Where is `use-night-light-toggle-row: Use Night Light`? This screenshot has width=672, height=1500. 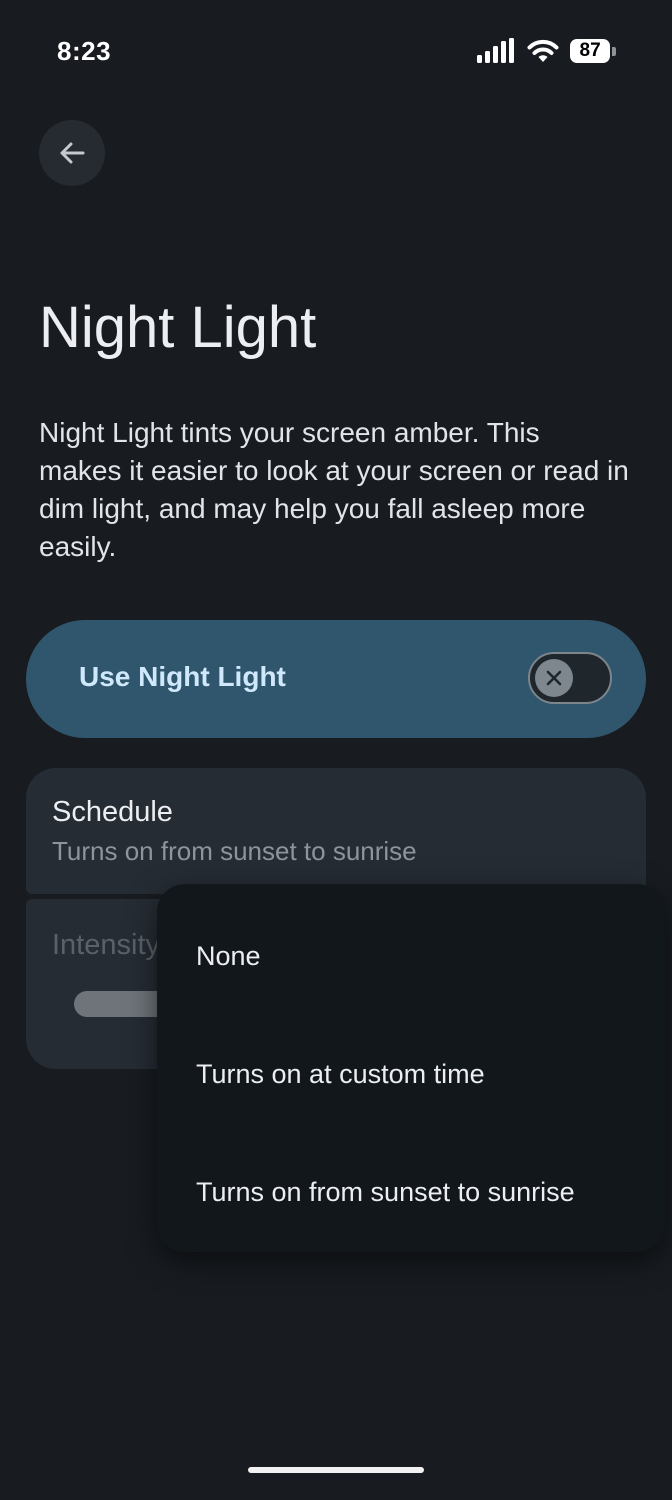 use-night-light-toggle-row: Use Night Light is located at coordinates (336, 679).